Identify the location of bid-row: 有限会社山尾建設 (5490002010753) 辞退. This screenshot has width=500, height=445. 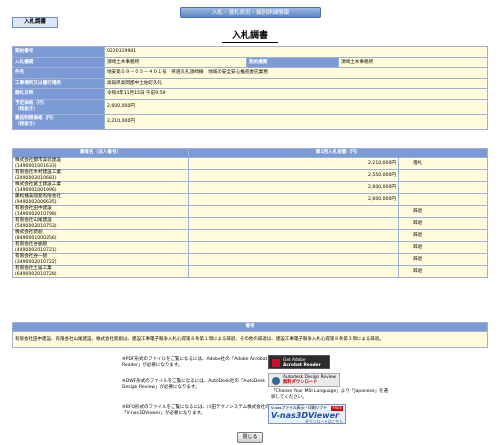
(250, 223).